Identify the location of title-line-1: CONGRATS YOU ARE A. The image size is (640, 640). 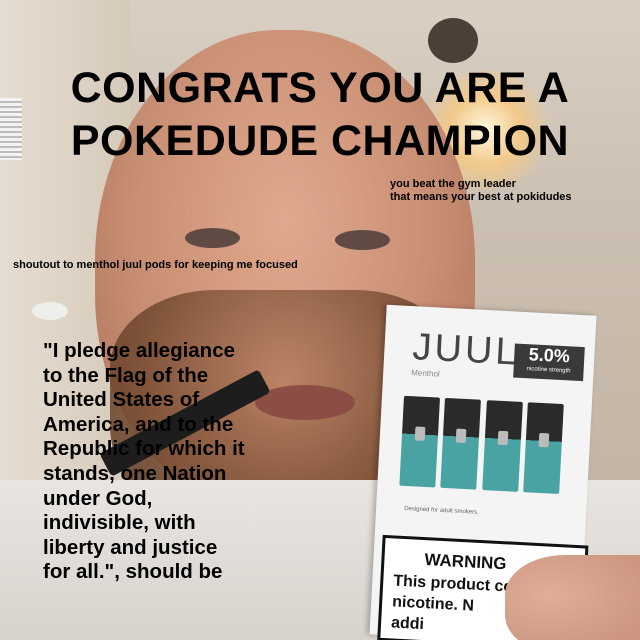
(320, 88).